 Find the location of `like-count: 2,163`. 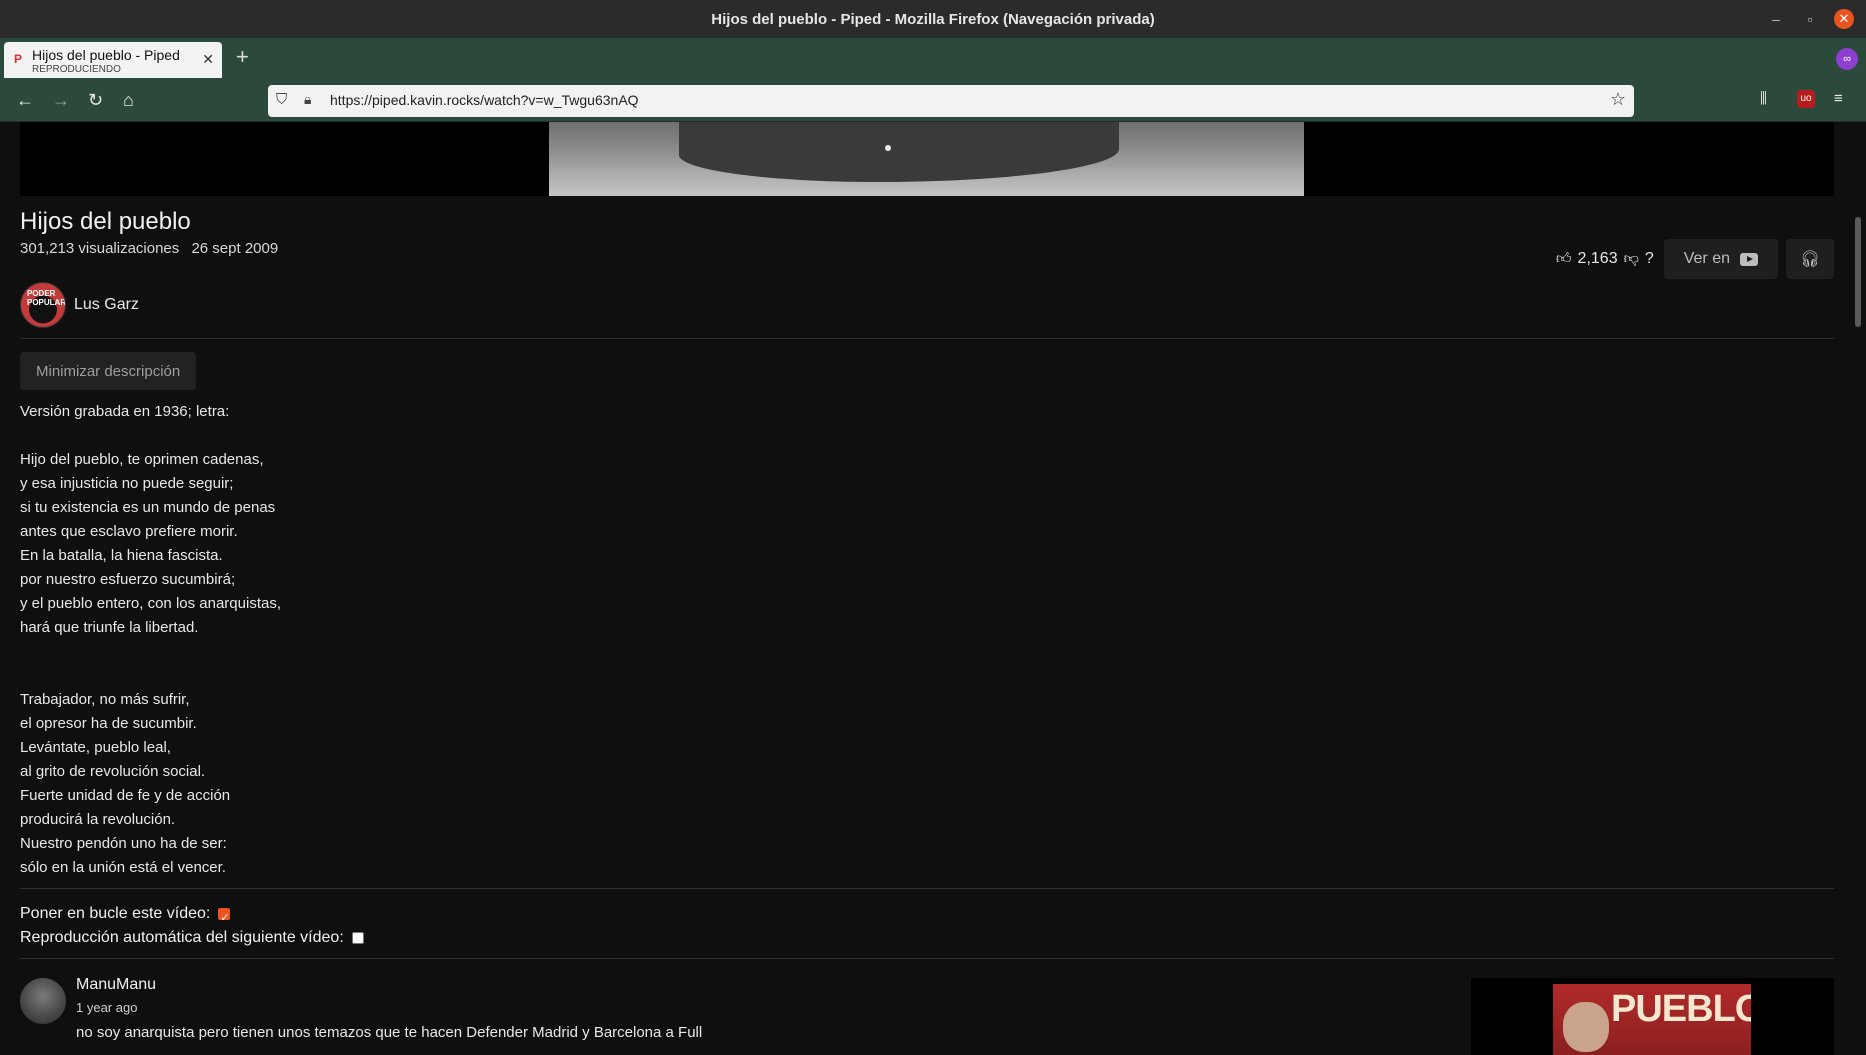

like-count: 2,163 is located at coordinates (1597, 258).